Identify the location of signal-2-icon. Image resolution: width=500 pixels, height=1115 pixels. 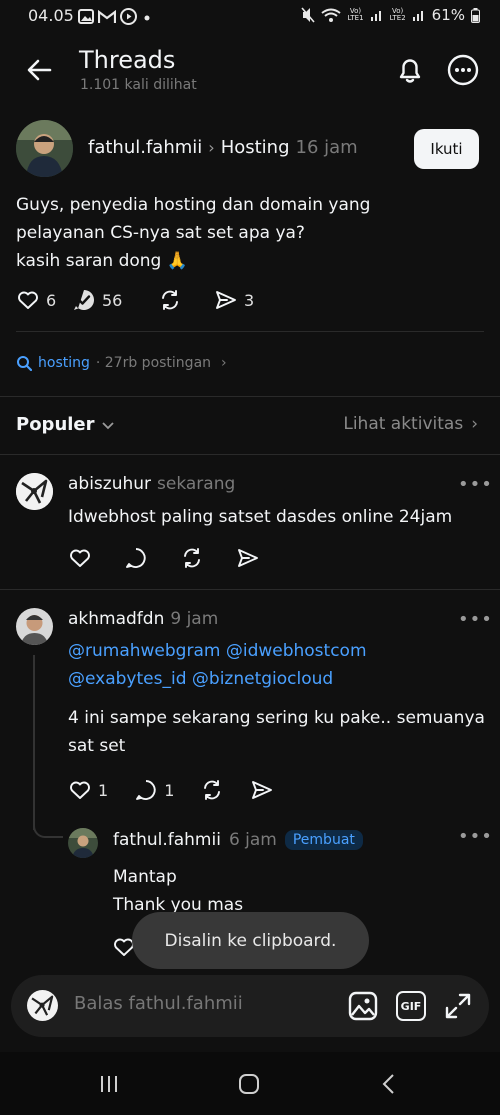
(417, 16).